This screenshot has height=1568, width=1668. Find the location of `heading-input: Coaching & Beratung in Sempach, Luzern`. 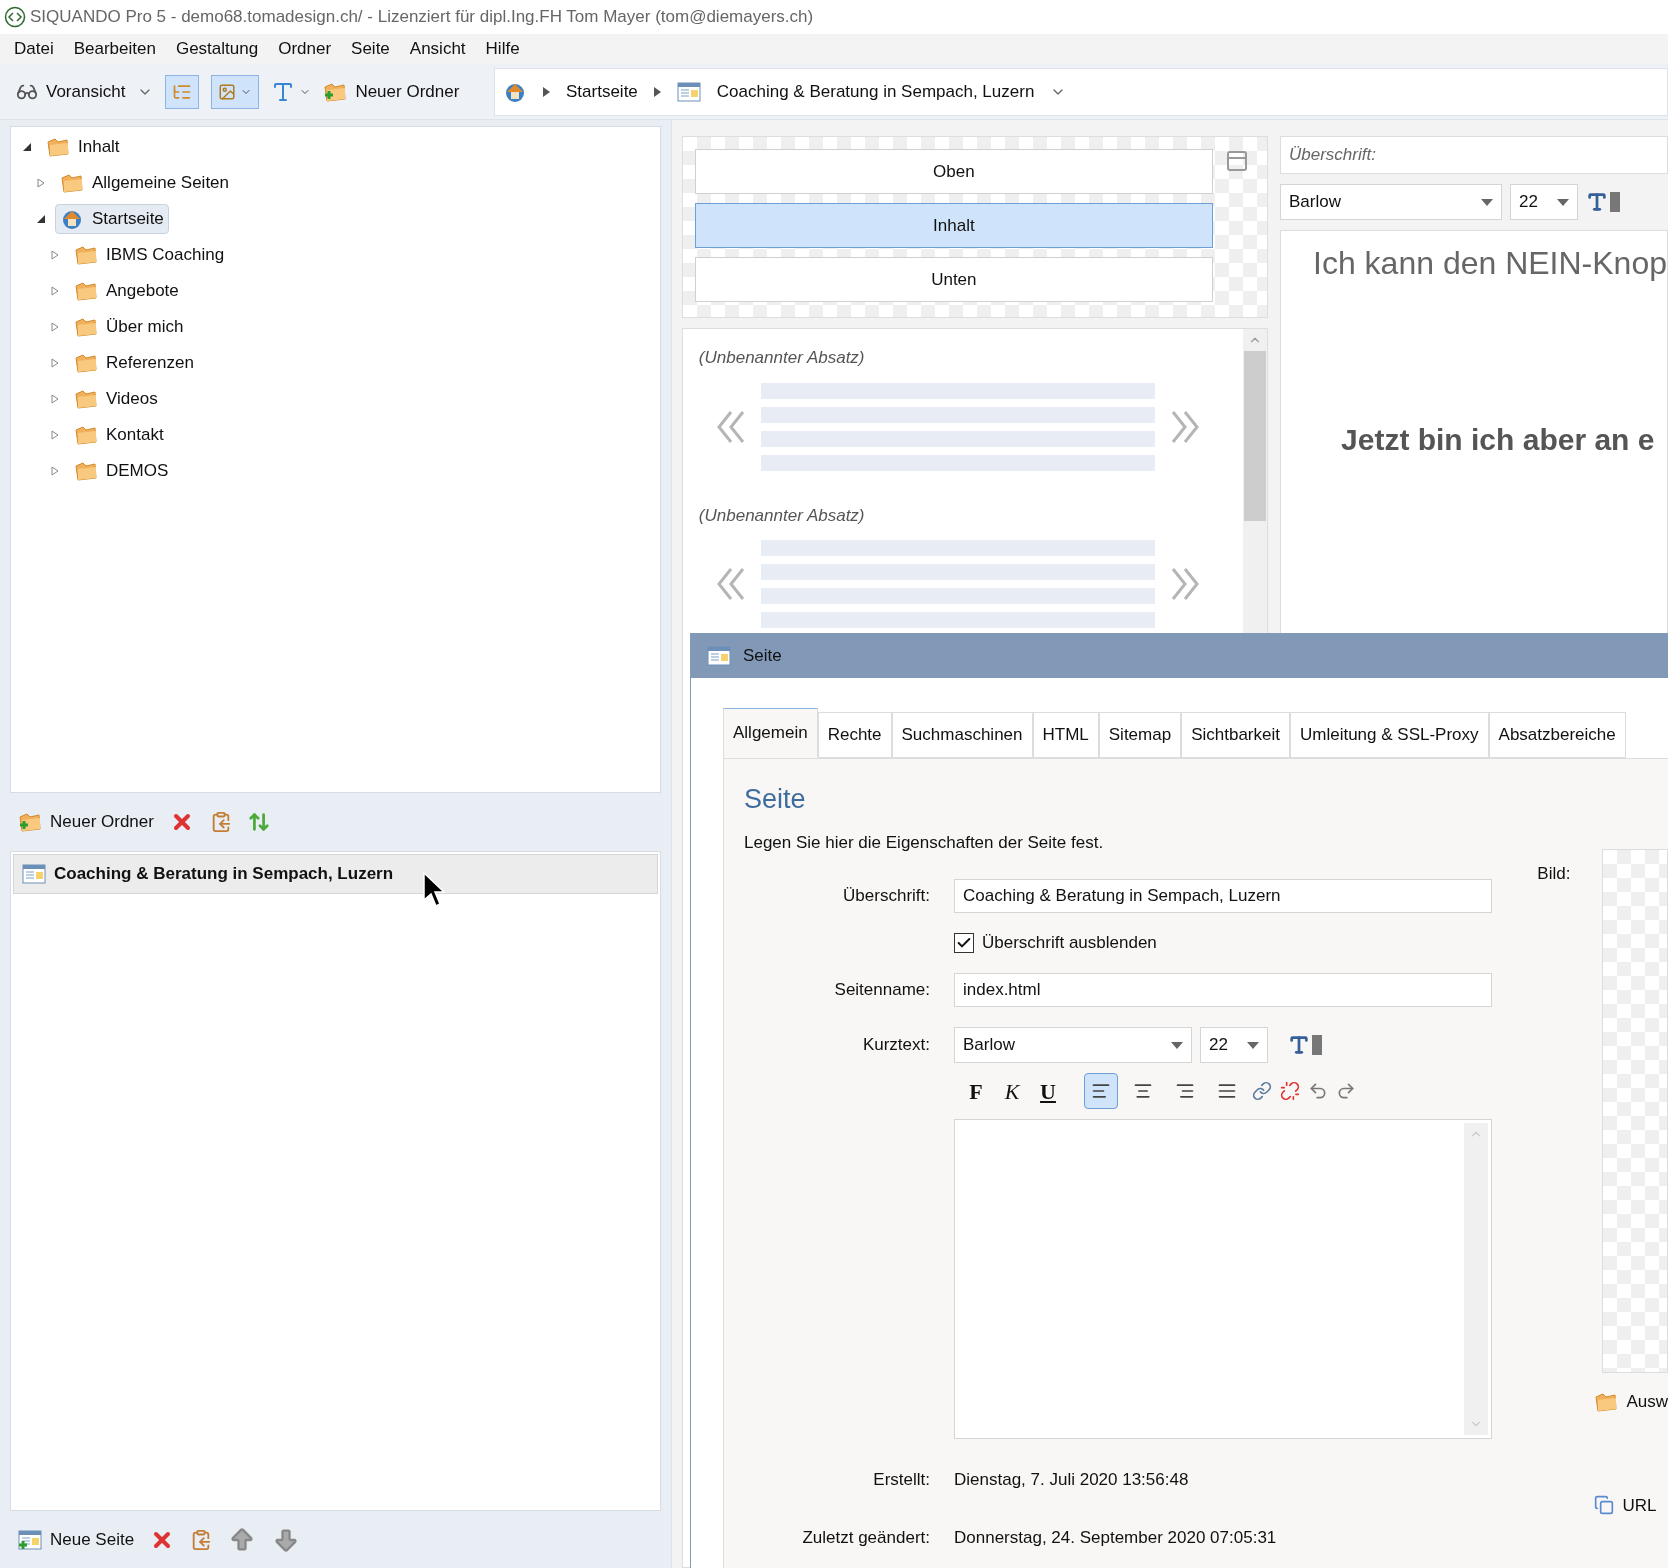

heading-input: Coaching & Beratung in Sempach, Luzern is located at coordinates (1223, 896).